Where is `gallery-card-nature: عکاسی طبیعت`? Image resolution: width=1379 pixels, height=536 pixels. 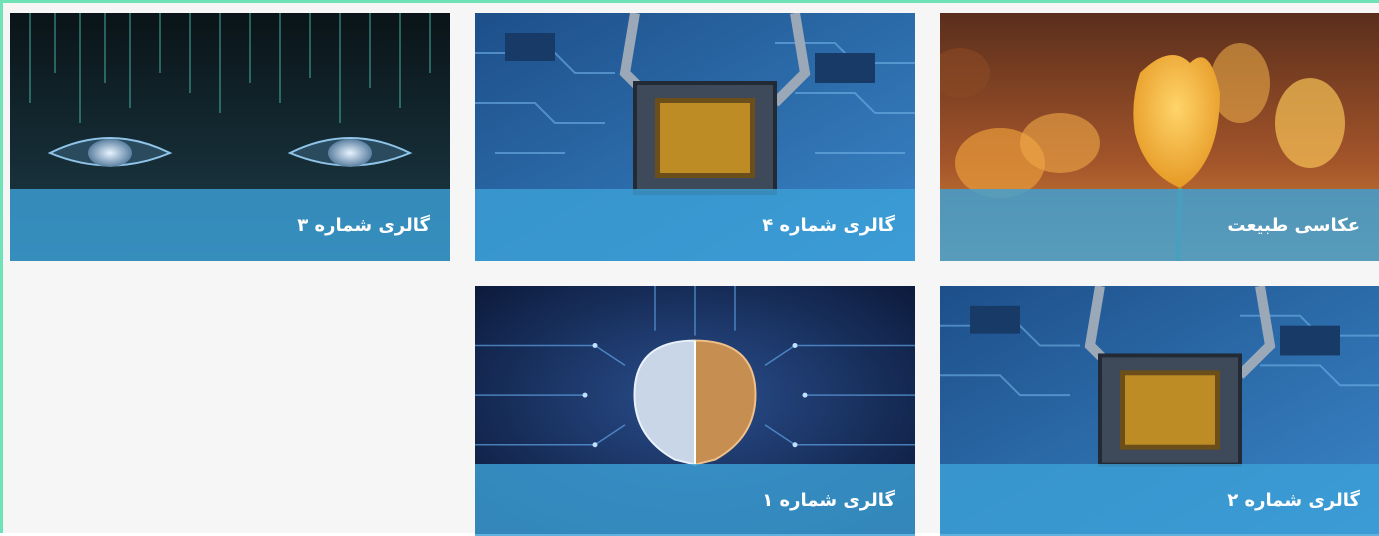 gallery-card-nature: عکاسی طبیعت is located at coordinates (1159, 137).